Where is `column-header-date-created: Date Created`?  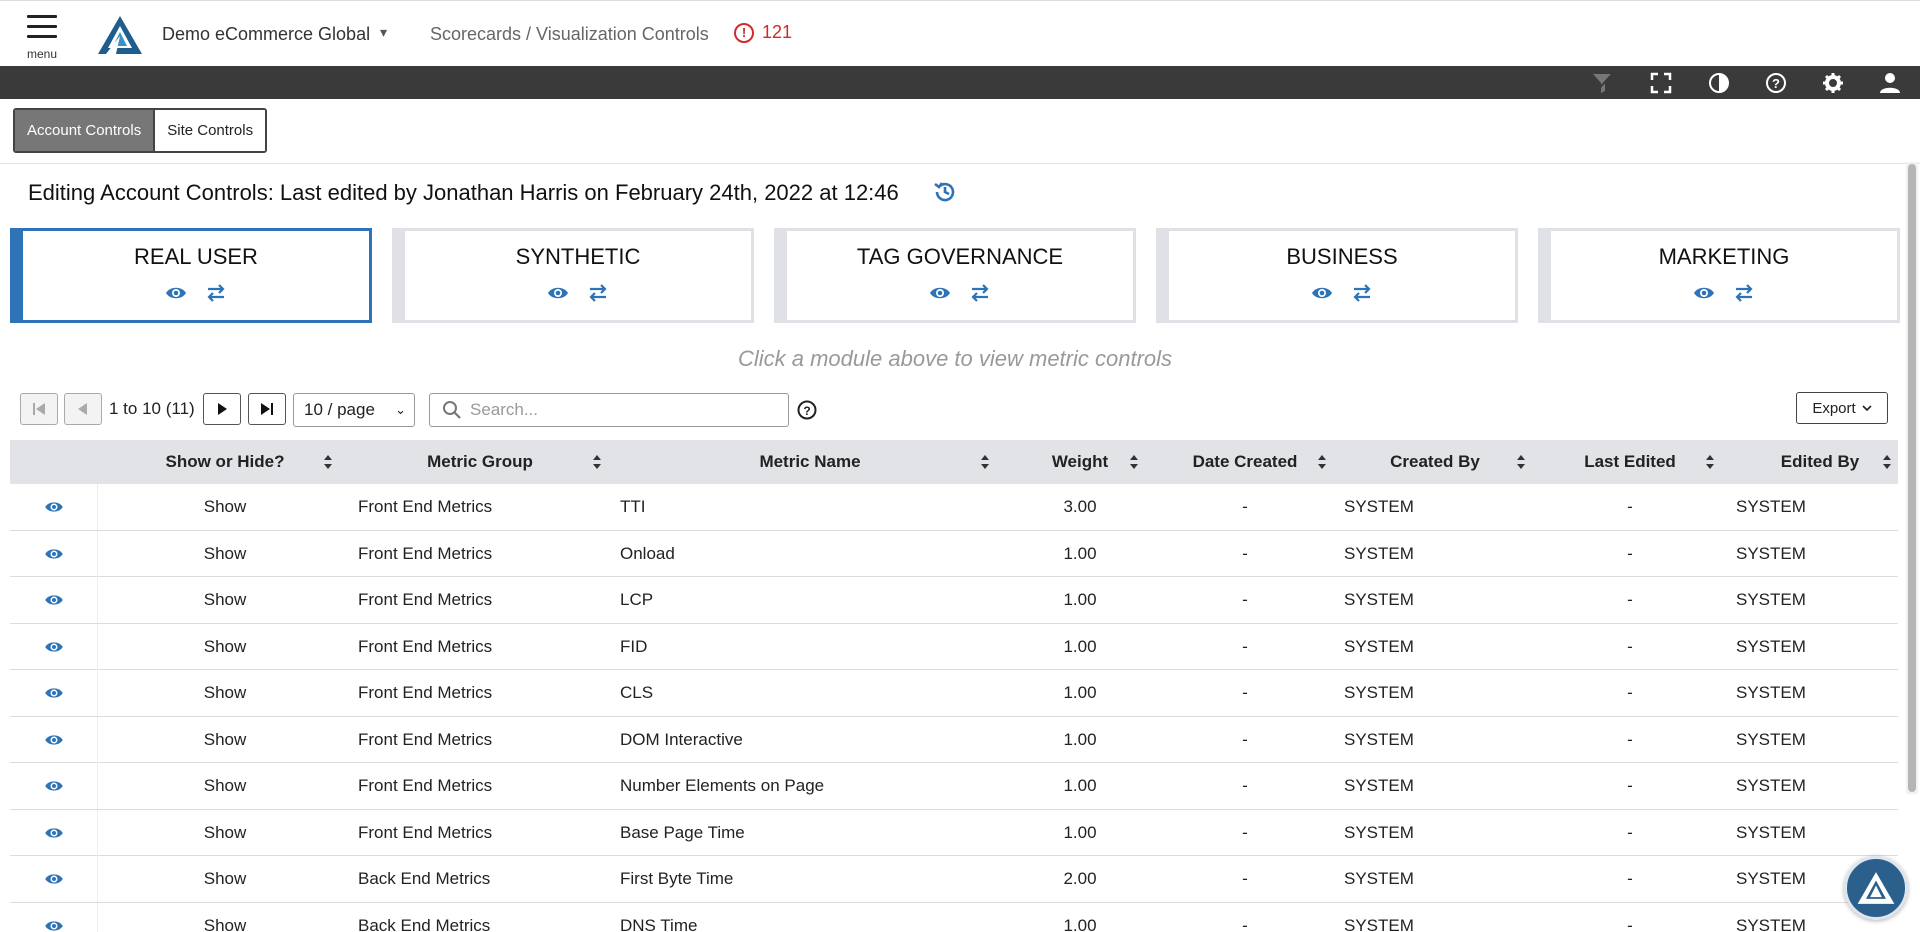
column-header-date-created: Date Created is located at coordinates (1245, 462).